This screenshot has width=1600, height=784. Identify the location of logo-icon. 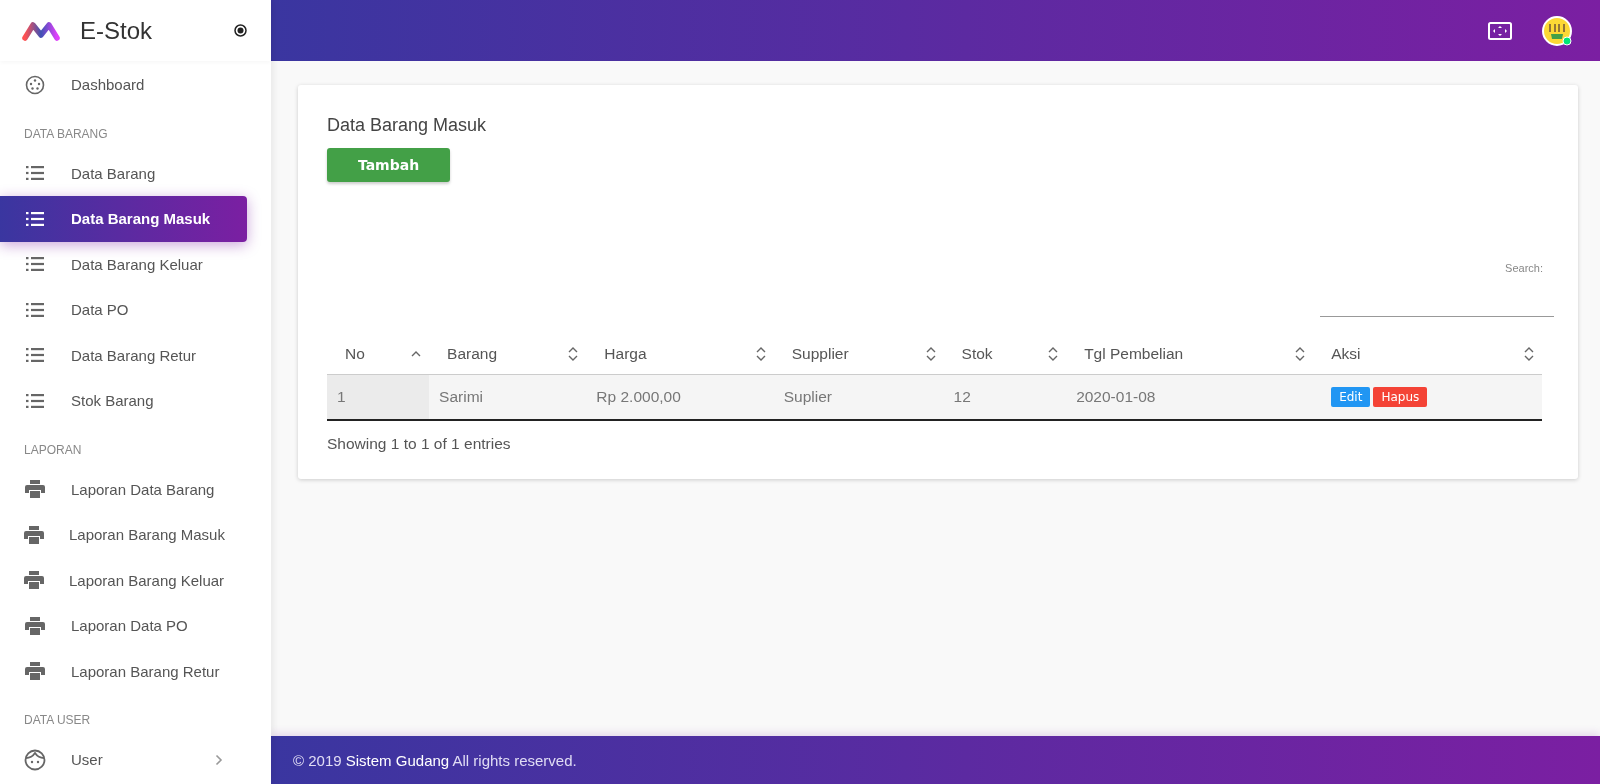
(41, 30).